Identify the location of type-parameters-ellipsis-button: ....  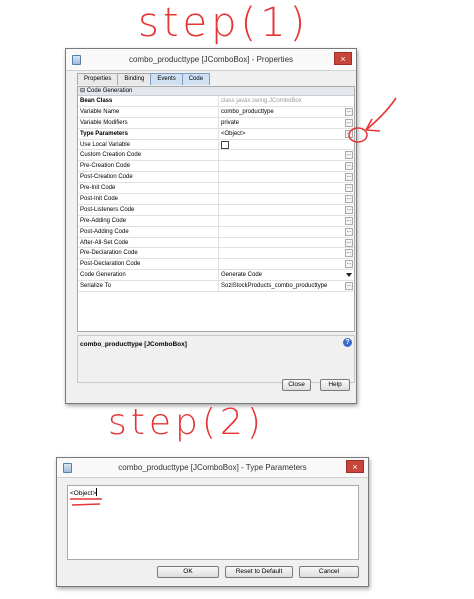
(349, 133).